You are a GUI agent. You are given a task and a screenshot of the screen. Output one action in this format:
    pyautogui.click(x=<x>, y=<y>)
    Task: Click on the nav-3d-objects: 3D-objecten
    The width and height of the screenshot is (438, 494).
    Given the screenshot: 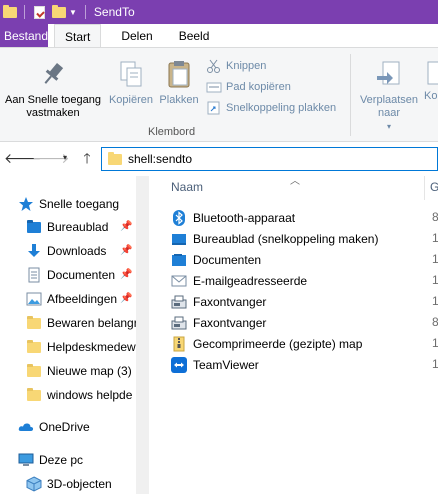 What is the action you would take?
    pyautogui.click(x=69, y=483)
    